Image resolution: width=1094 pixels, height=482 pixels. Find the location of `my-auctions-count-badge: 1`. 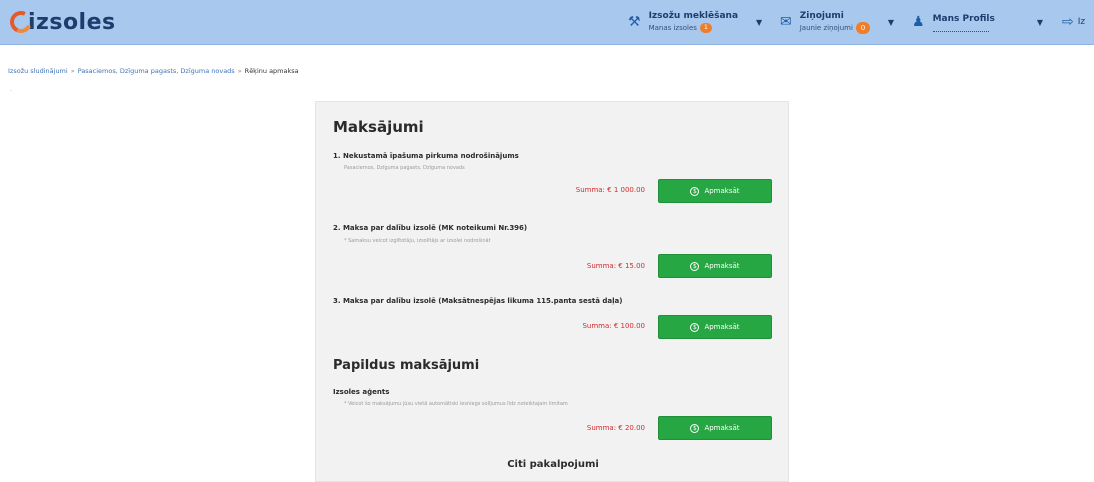

my-auctions-count-badge: 1 is located at coordinates (705, 28).